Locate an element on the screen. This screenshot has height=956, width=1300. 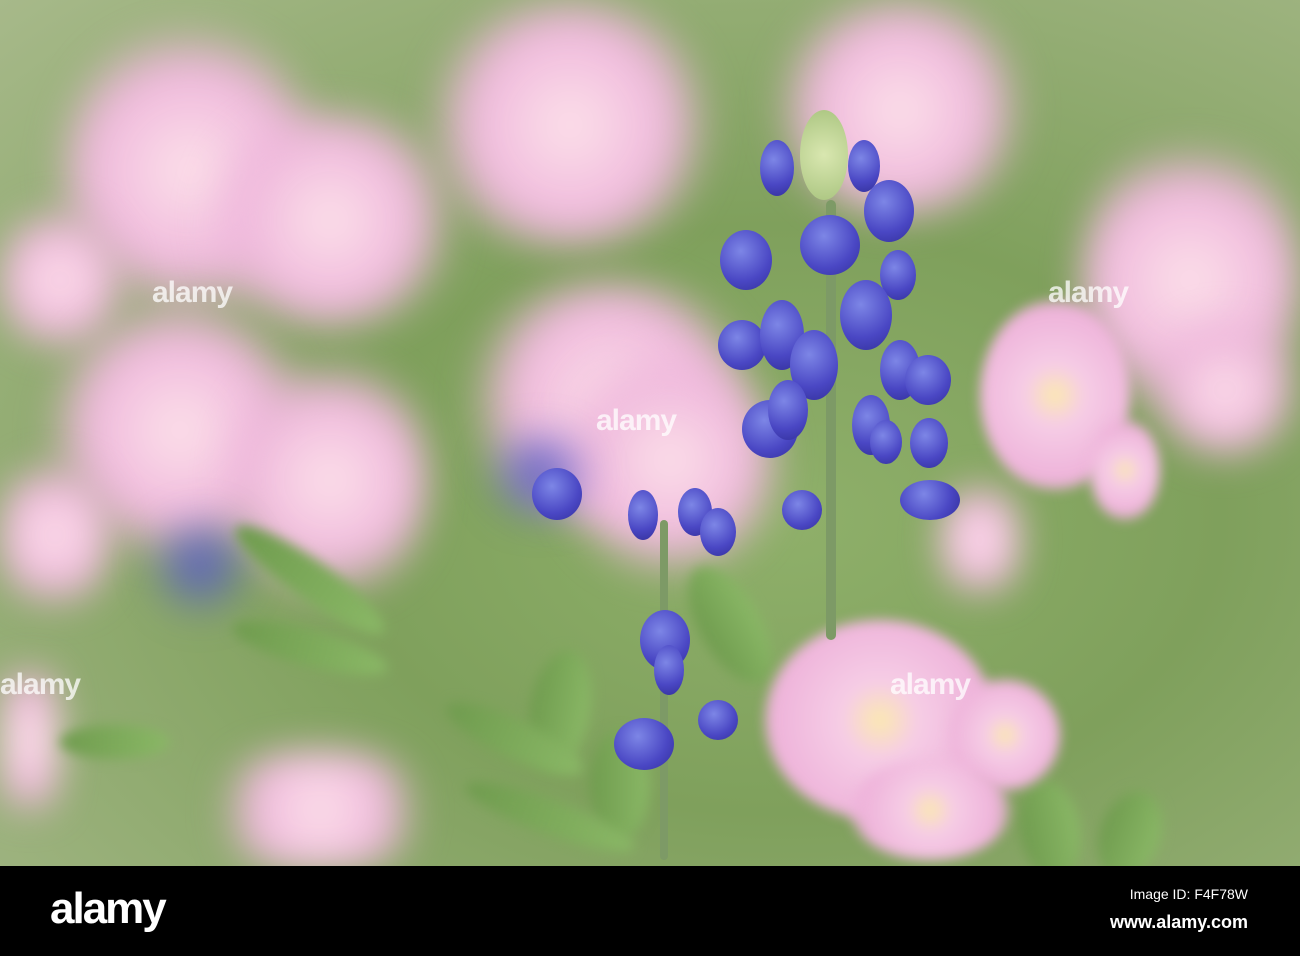
footer-bar: alamy Image ID: F4F78W www.alamy.com is located at coordinates (650, 911).